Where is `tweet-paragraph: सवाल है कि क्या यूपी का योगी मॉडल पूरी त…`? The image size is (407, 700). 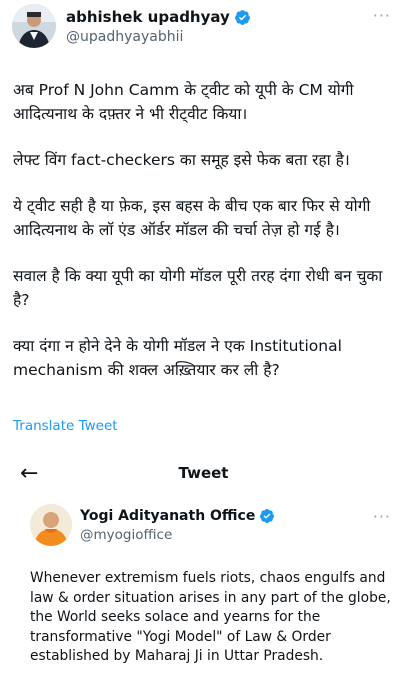 tweet-paragraph: सवाल है कि क्या यूपी का योगी मॉडल पूरी त… is located at coordinates (198, 288).